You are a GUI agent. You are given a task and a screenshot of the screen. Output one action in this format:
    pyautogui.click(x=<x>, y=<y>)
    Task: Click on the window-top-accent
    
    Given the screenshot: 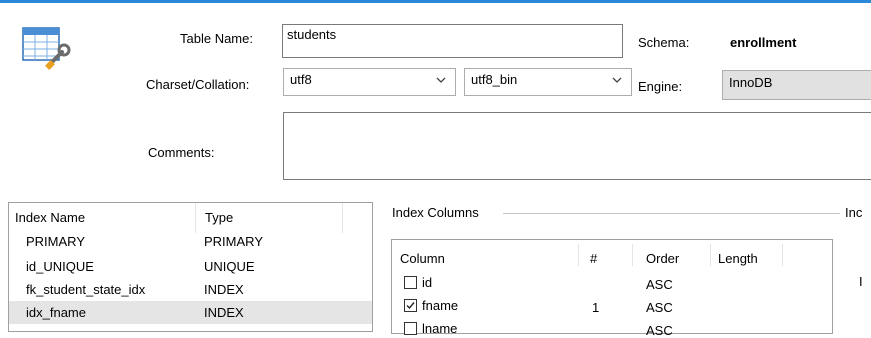 What is the action you would take?
    pyautogui.click(x=435, y=1)
    